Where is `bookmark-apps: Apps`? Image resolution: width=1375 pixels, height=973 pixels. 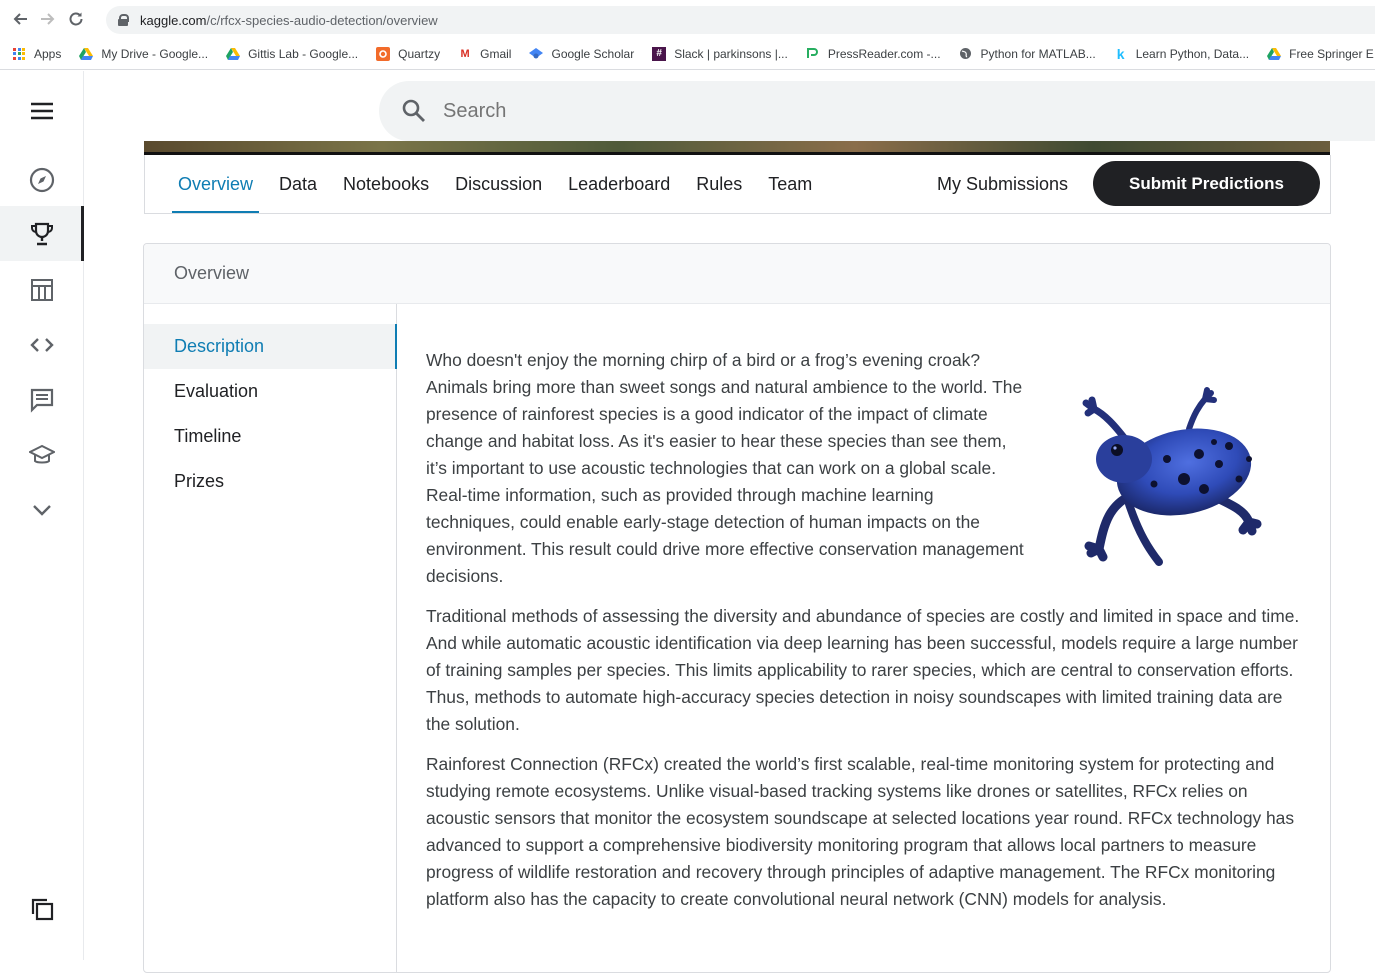 bookmark-apps: Apps is located at coordinates (36, 54).